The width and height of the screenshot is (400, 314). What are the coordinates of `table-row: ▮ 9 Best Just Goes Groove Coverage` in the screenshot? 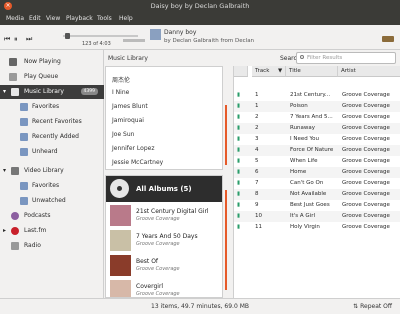 It's located at (317, 205).